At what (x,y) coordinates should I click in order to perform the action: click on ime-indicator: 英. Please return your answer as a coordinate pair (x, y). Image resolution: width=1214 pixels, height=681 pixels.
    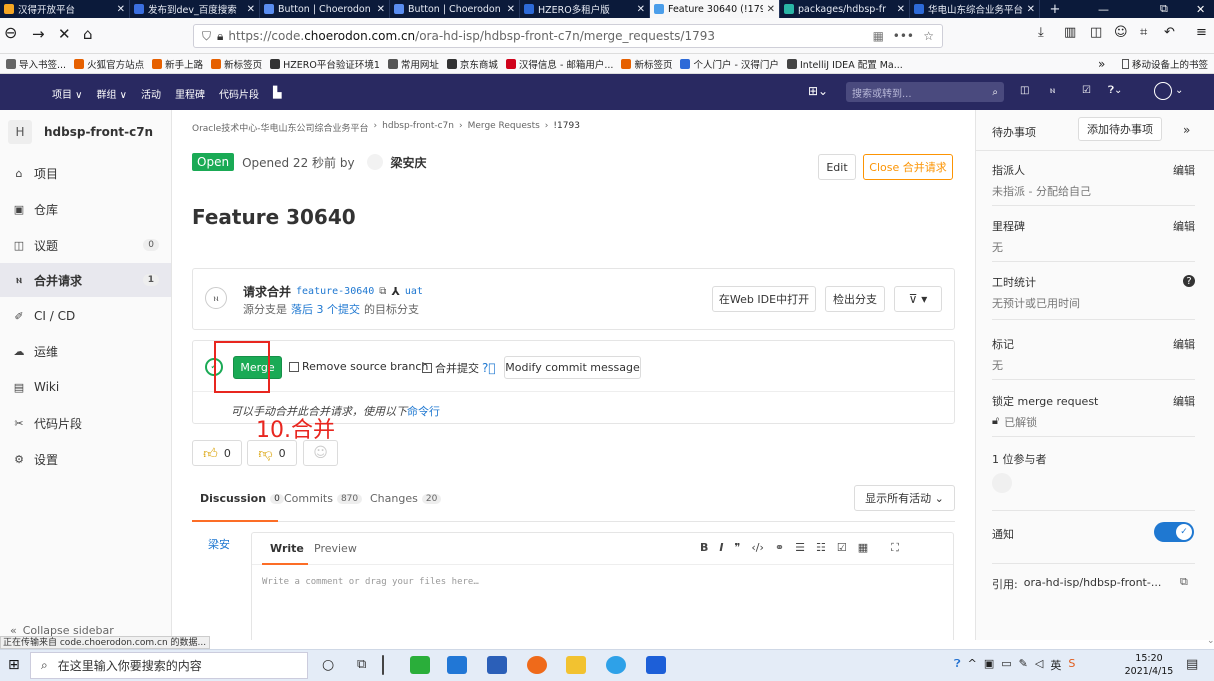
    Looking at the image, I should click on (1055, 665).